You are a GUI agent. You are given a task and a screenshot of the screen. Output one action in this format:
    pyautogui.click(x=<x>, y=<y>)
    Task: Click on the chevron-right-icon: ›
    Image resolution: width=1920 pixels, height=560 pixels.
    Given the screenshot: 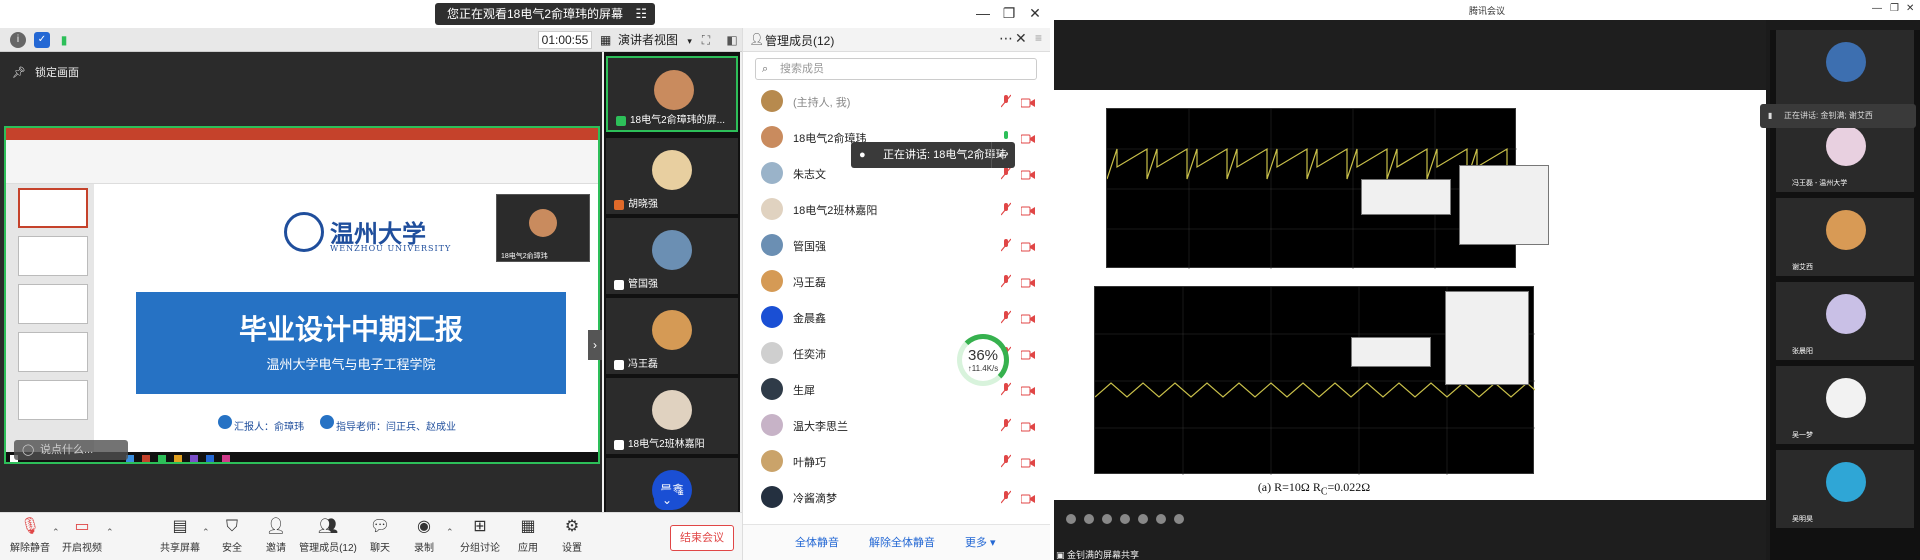 What is the action you would take?
    pyautogui.click(x=595, y=345)
    